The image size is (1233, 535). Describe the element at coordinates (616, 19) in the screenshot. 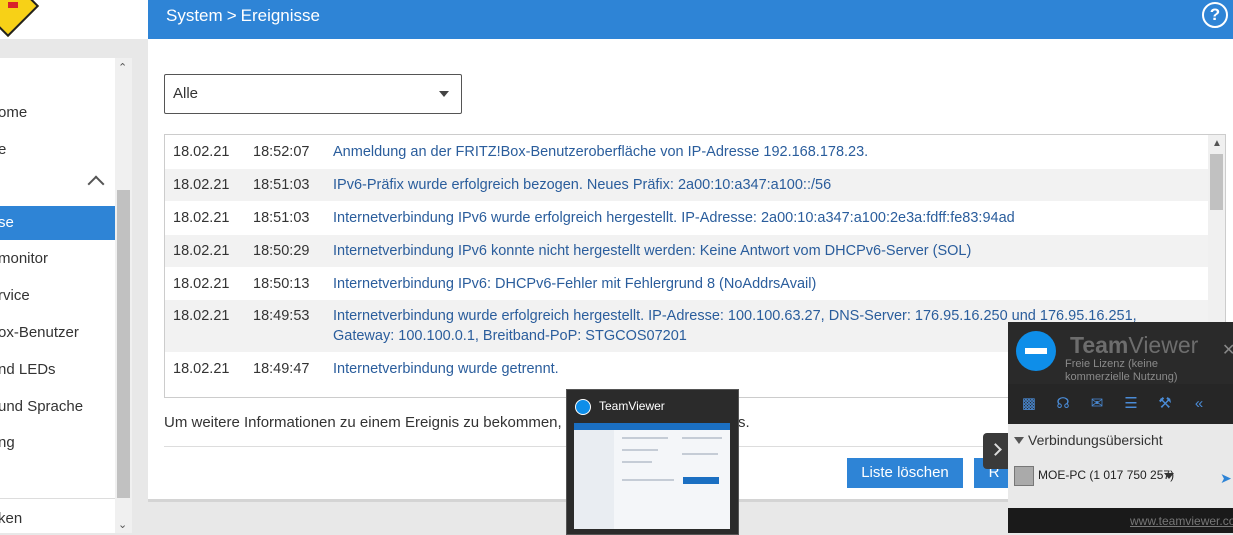

I see `top-bar: System > Ereignisse ?` at that location.